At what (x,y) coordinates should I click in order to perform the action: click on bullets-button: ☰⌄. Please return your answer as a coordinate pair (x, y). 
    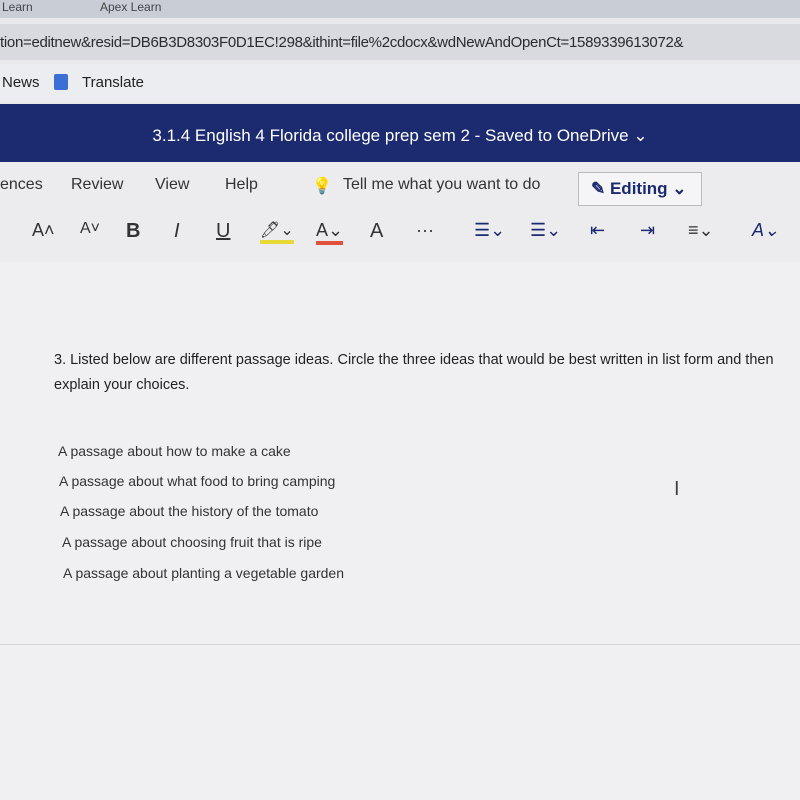
    Looking at the image, I should click on (489, 230).